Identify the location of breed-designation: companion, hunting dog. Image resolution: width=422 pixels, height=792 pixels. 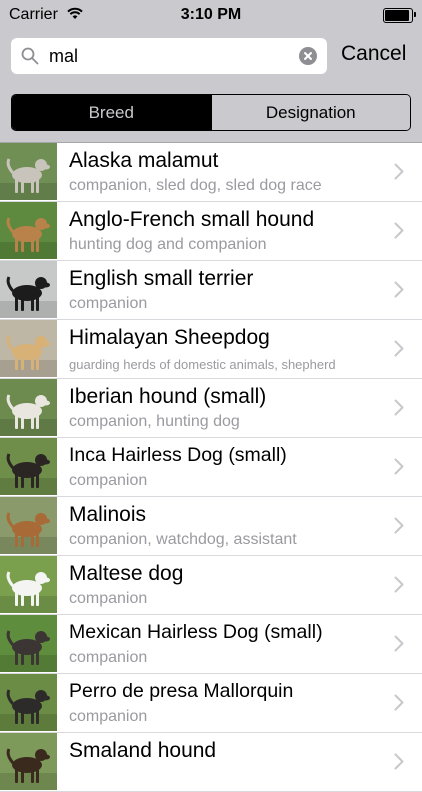
(154, 421).